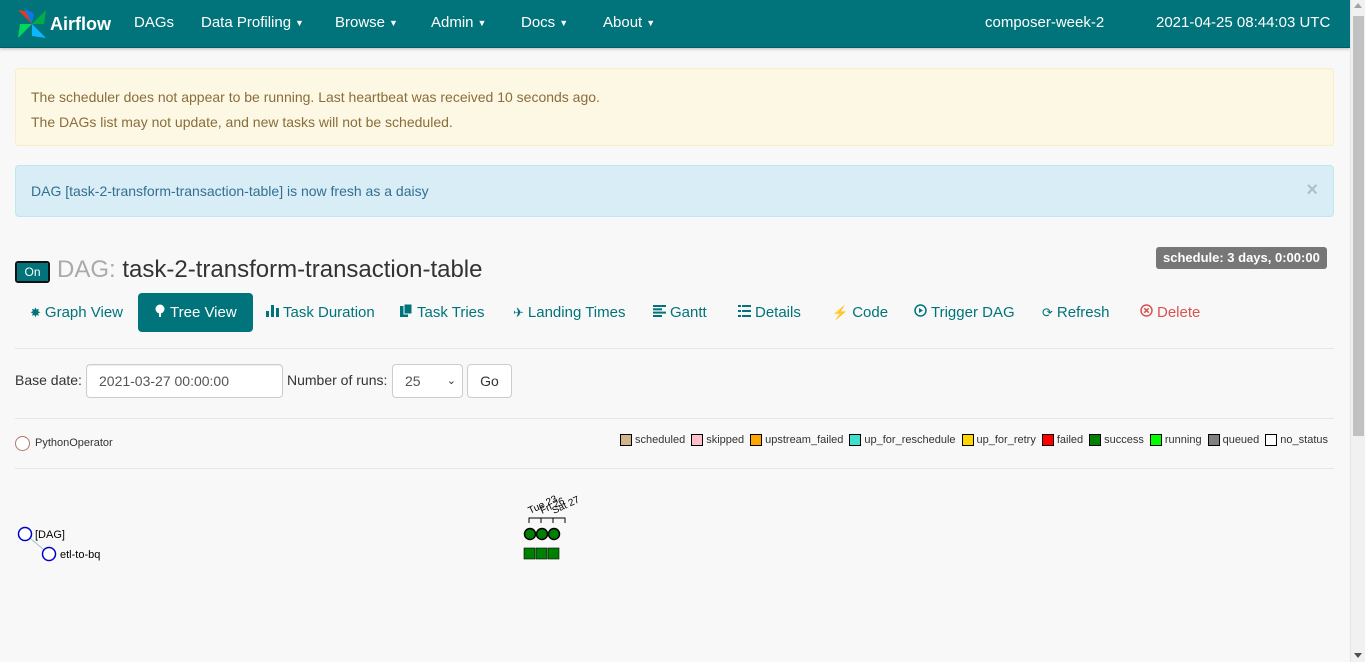 This screenshot has height=662, width=1365. I want to click on tab-label: Delete, so click(1179, 312).